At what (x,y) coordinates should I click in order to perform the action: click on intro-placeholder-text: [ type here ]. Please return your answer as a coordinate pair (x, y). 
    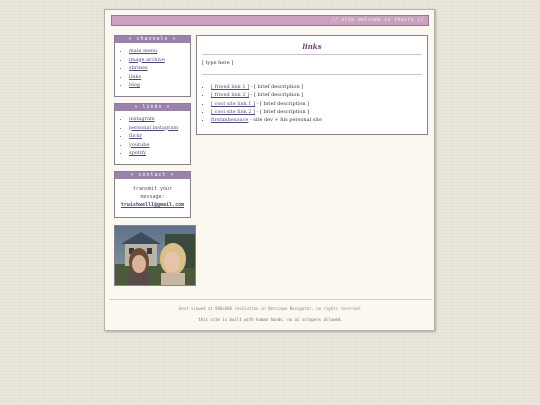
    Looking at the image, I should click on (218, 63).